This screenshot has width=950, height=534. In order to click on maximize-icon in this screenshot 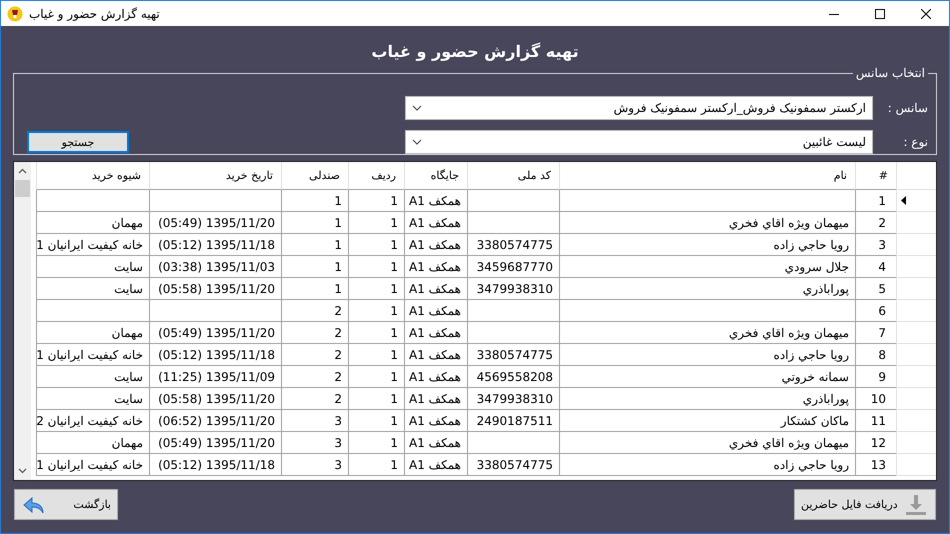, I will do `click(880, 13)`.